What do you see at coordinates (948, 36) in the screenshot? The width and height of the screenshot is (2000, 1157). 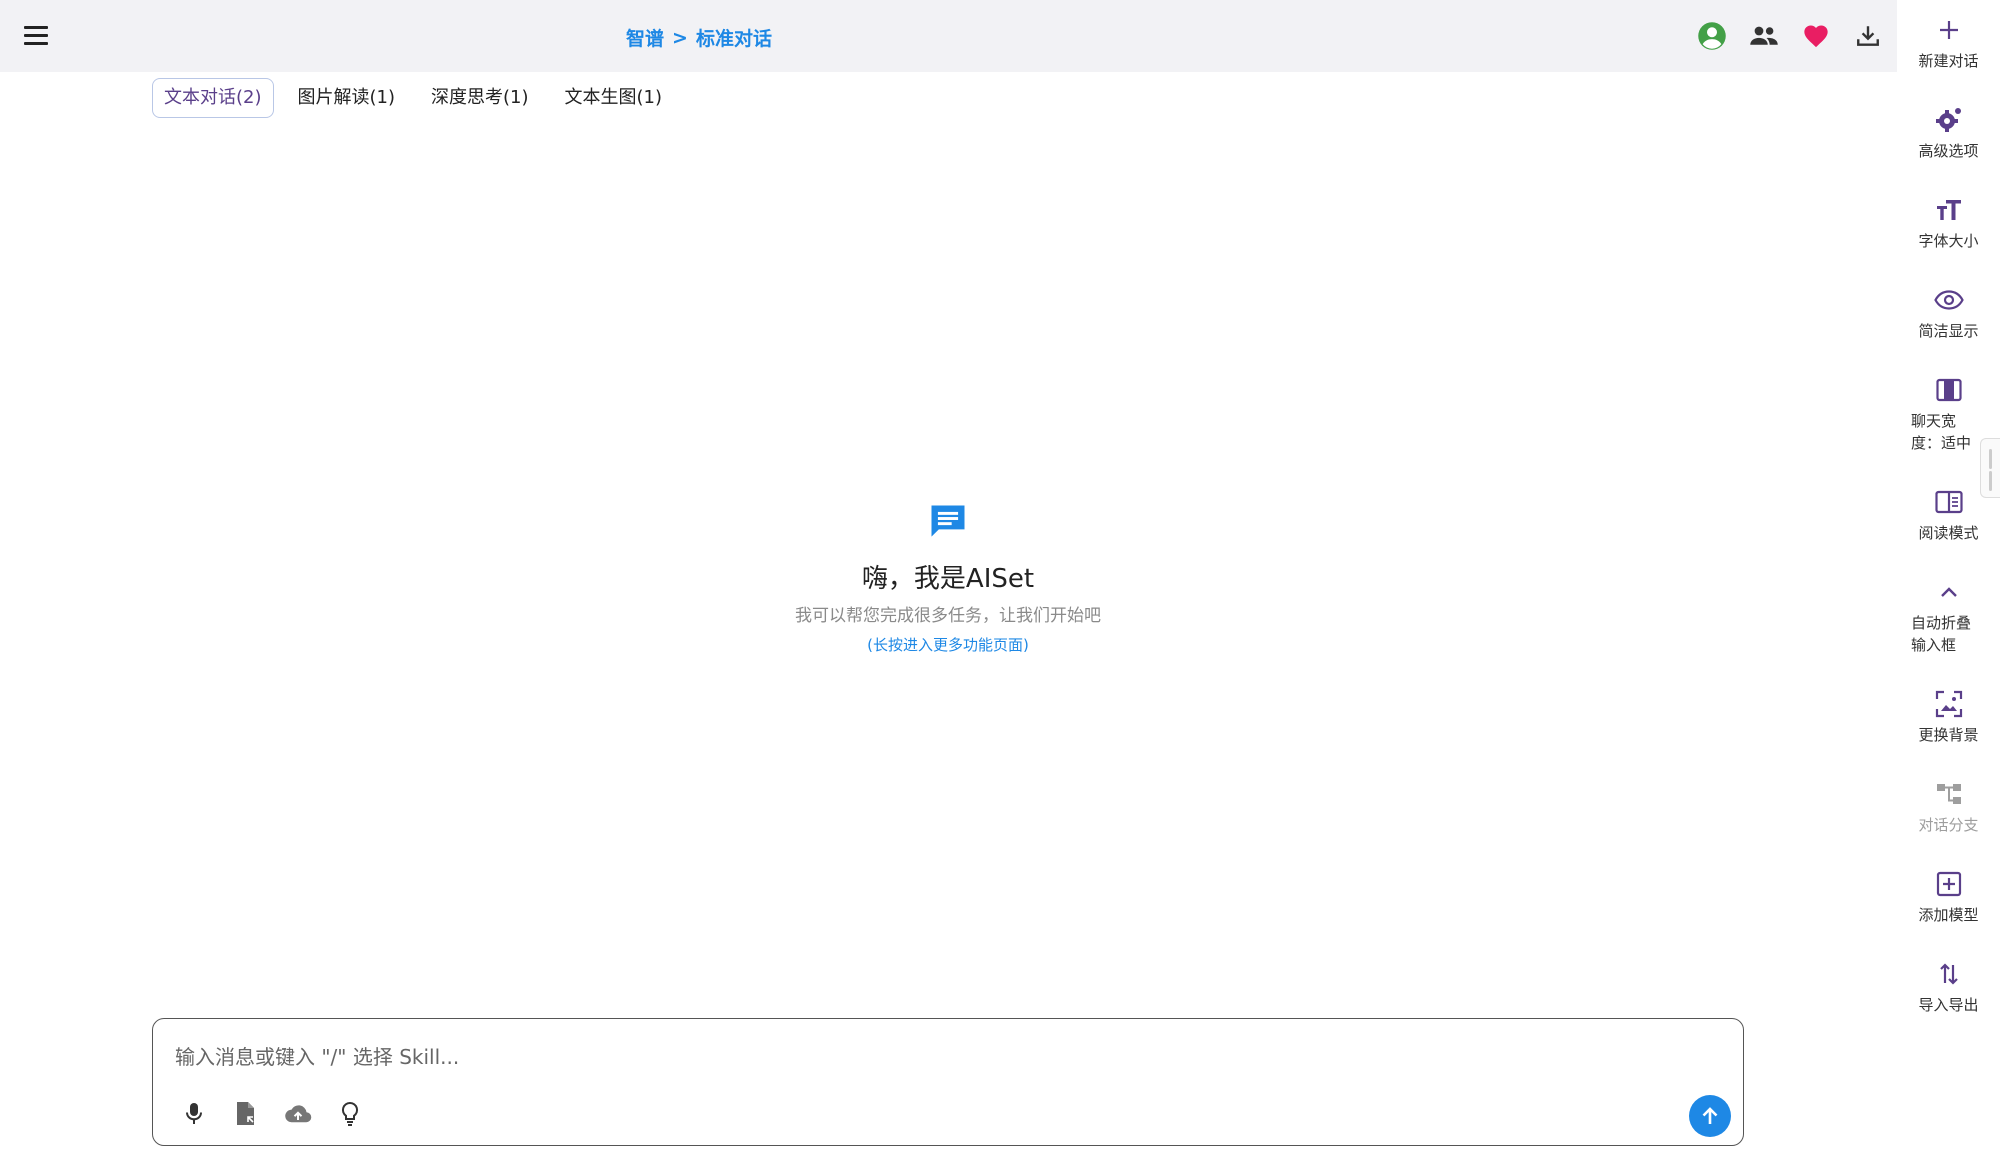 I see `top-header: 智谱 > 标准对话` at bounding box center [948, 36].